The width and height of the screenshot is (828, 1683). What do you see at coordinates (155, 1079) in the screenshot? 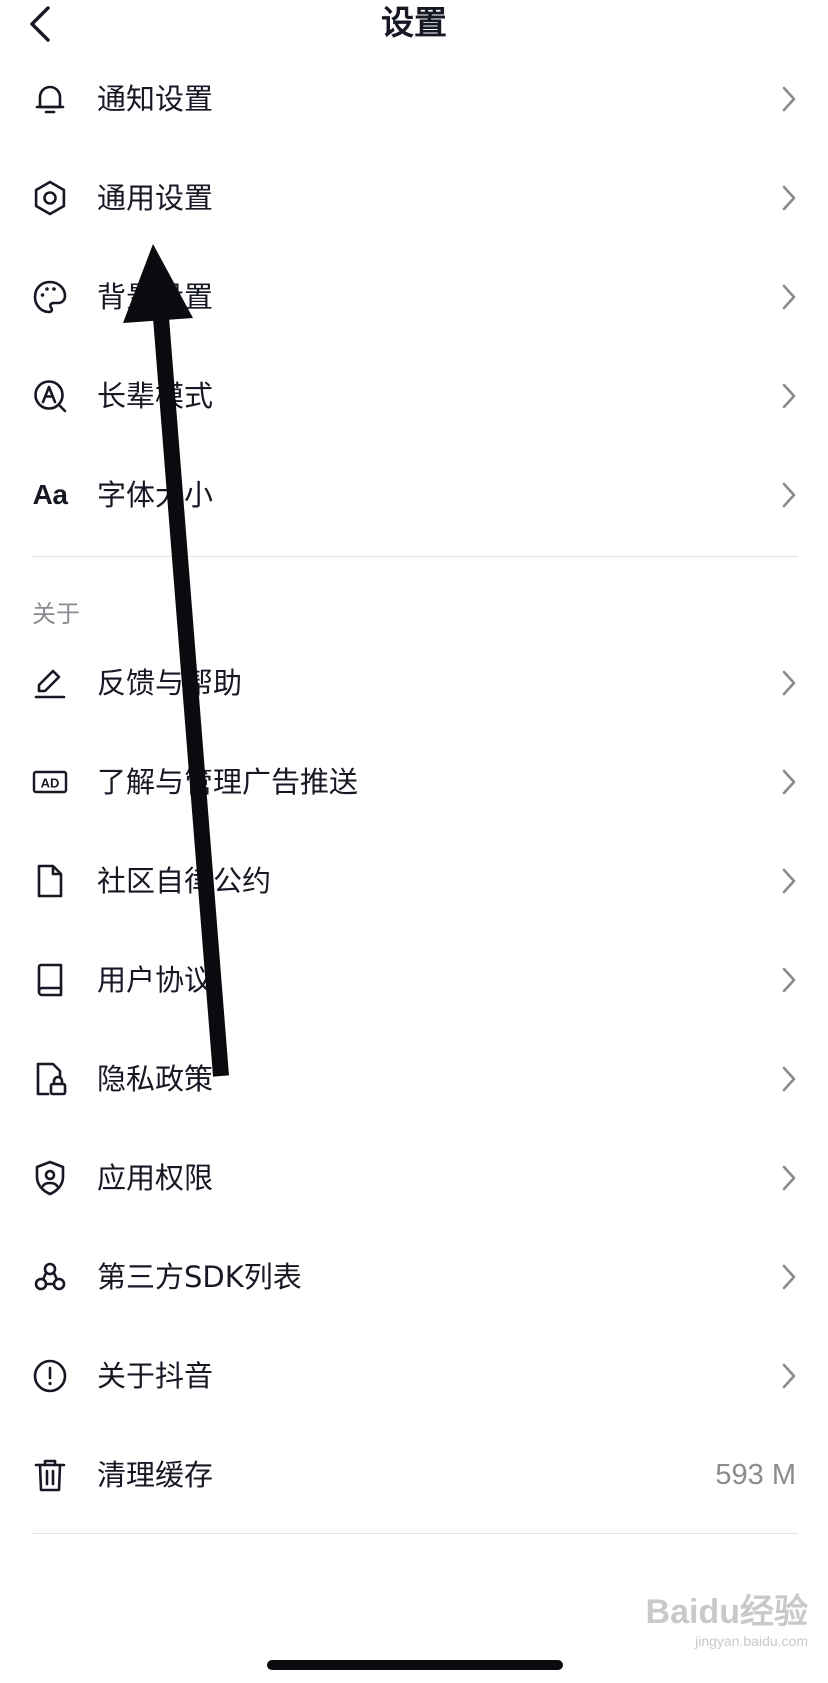
I see `settings-item-label: 隐私政策` at bounding box center [155, 1079].